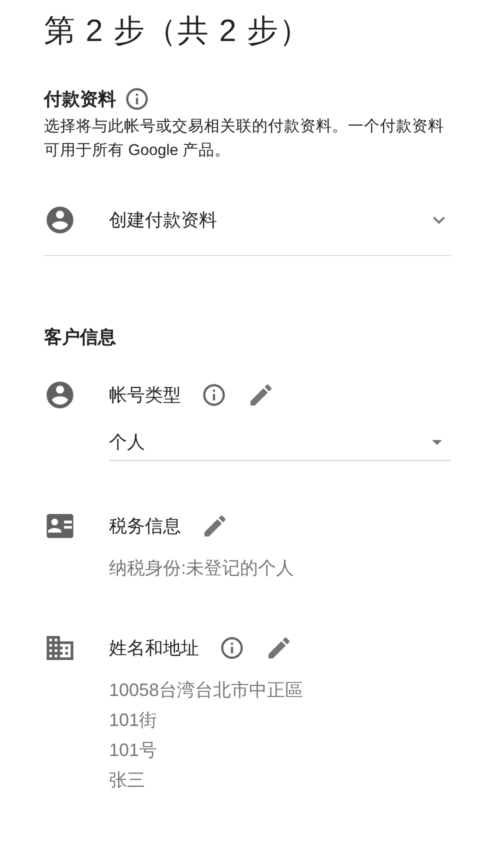  I want to click on field-label: 姓名和地址, so click(154, 648).